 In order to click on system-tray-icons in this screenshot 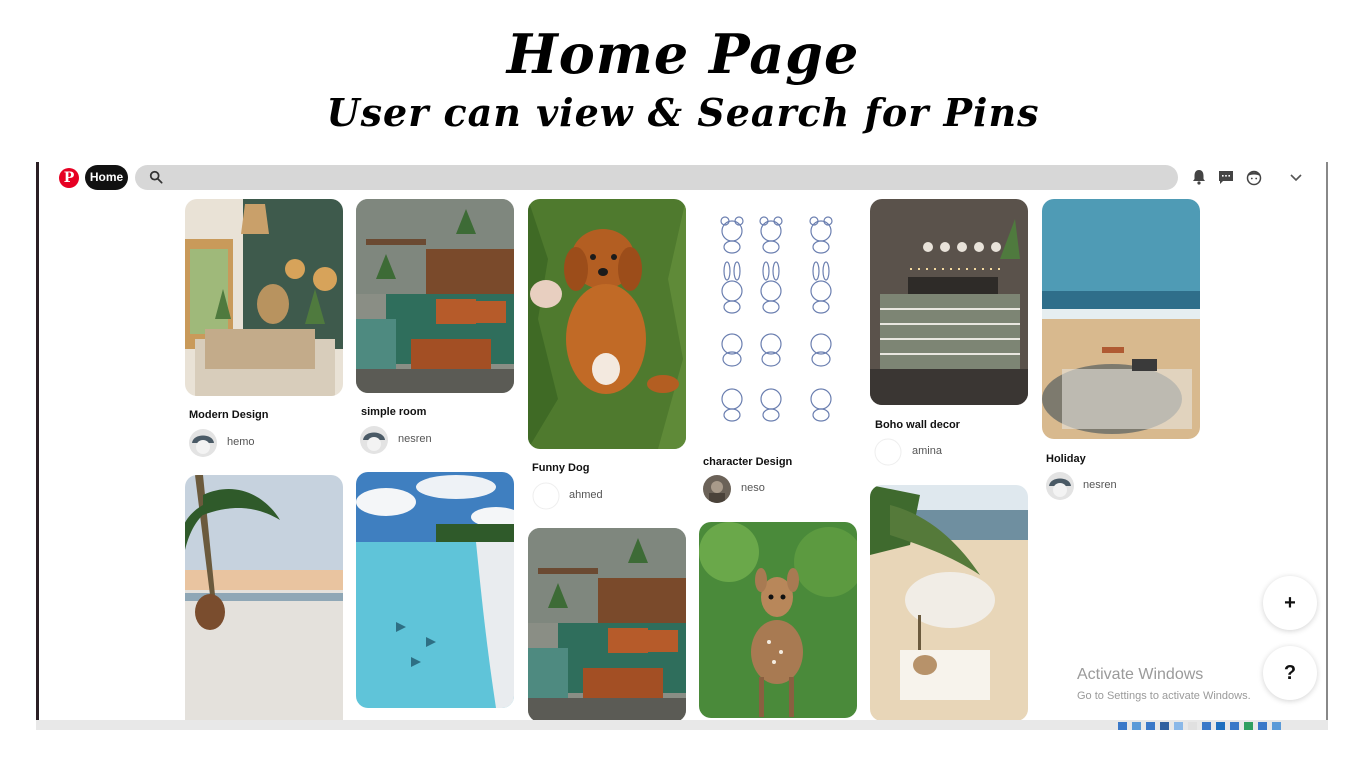, I will do `click(1199, 726)`.